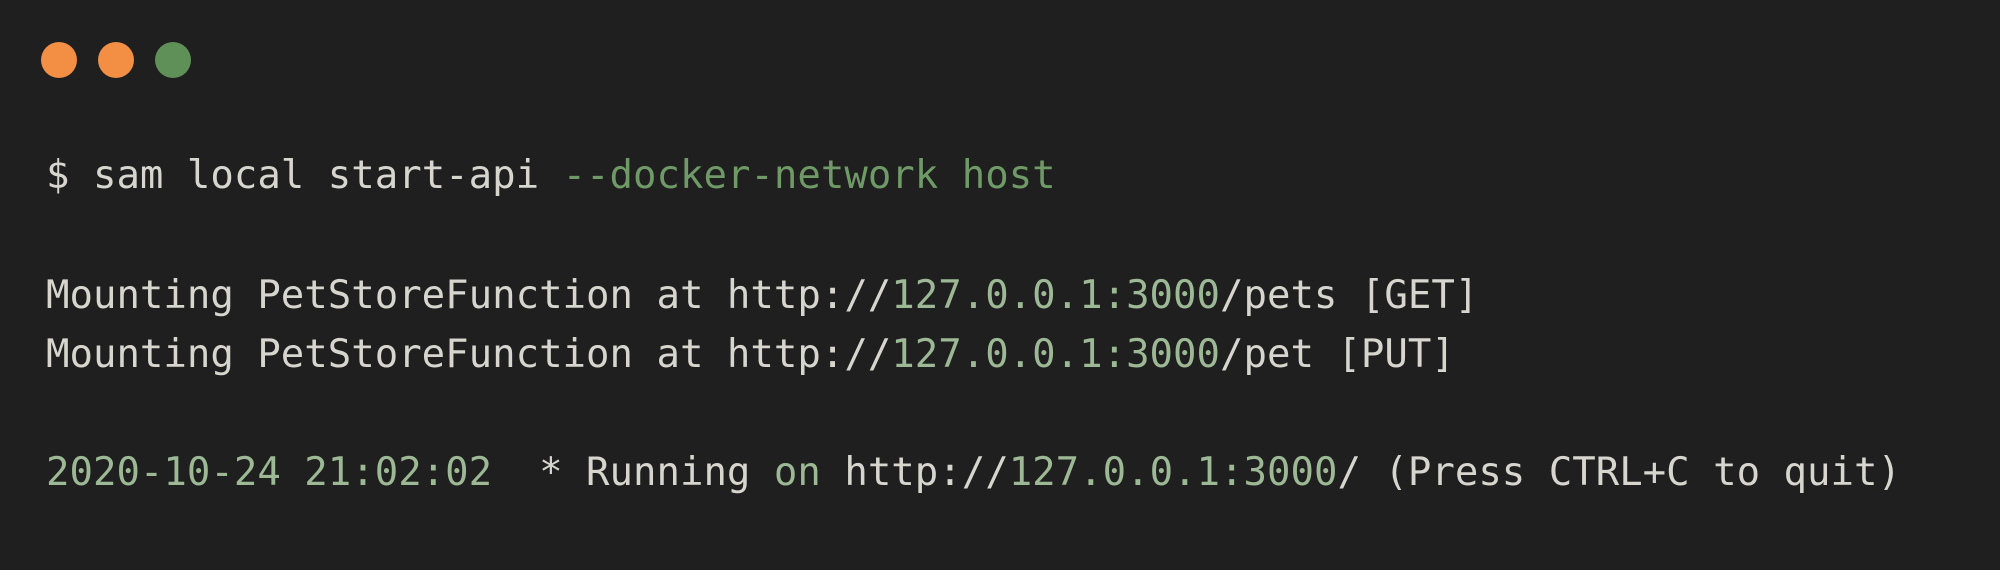 The height and width of the screenshot is (570, 2000). I want to click on running-text: * Running, so click(633, 472).